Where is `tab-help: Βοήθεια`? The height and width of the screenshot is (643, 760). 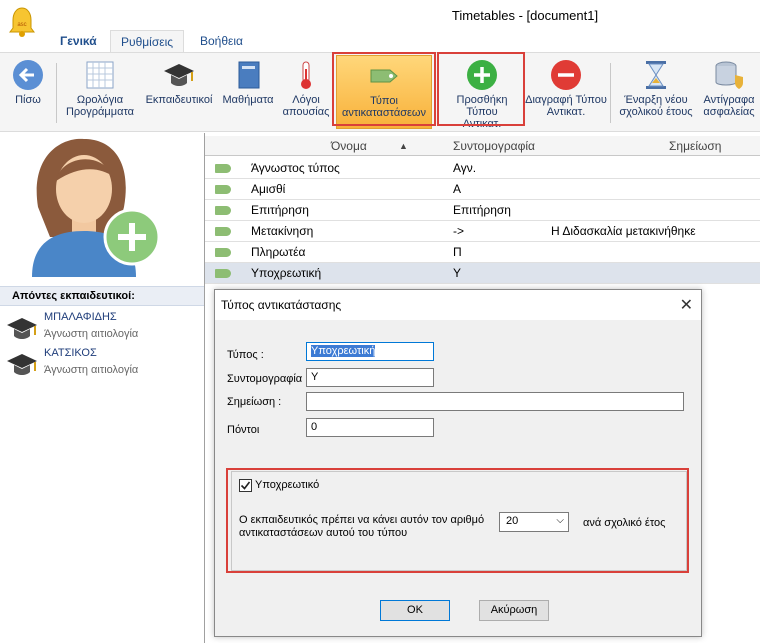
tab-help: Βοήθεια is located at coordinates (221, 41).